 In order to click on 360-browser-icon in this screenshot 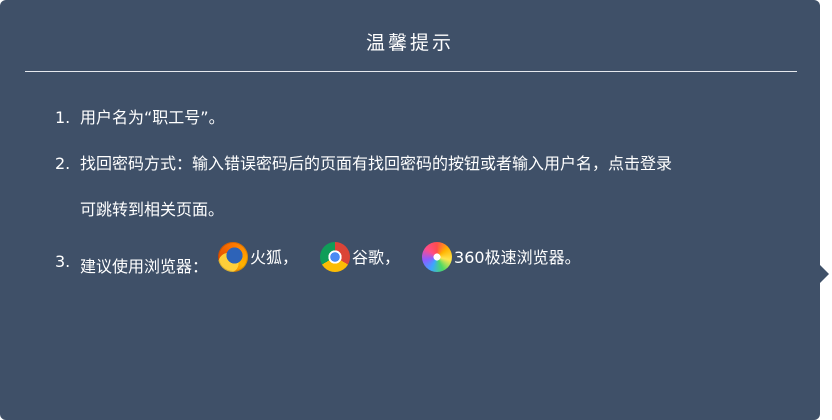, I will do `click(437, 257)`.